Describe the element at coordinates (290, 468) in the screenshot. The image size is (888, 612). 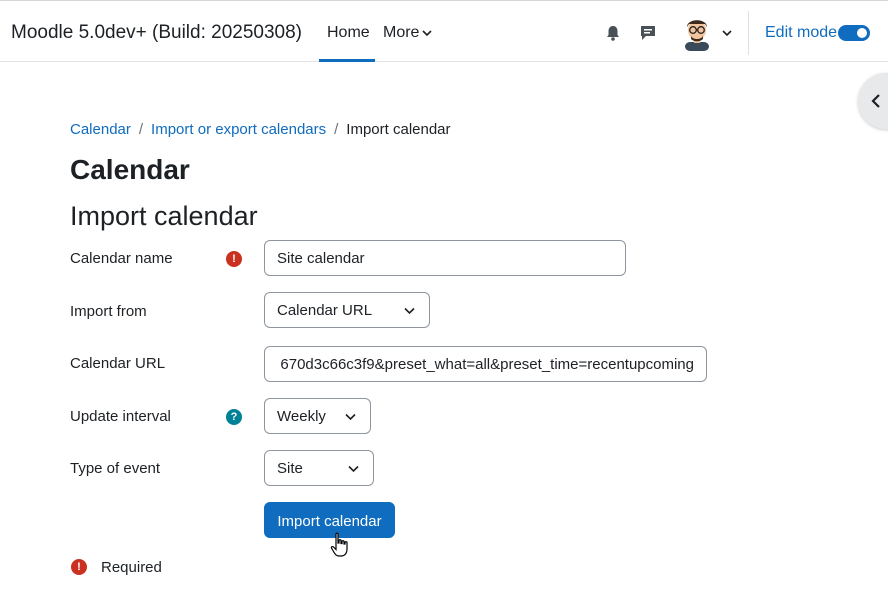
I see `event-type-value: Site` at that location.